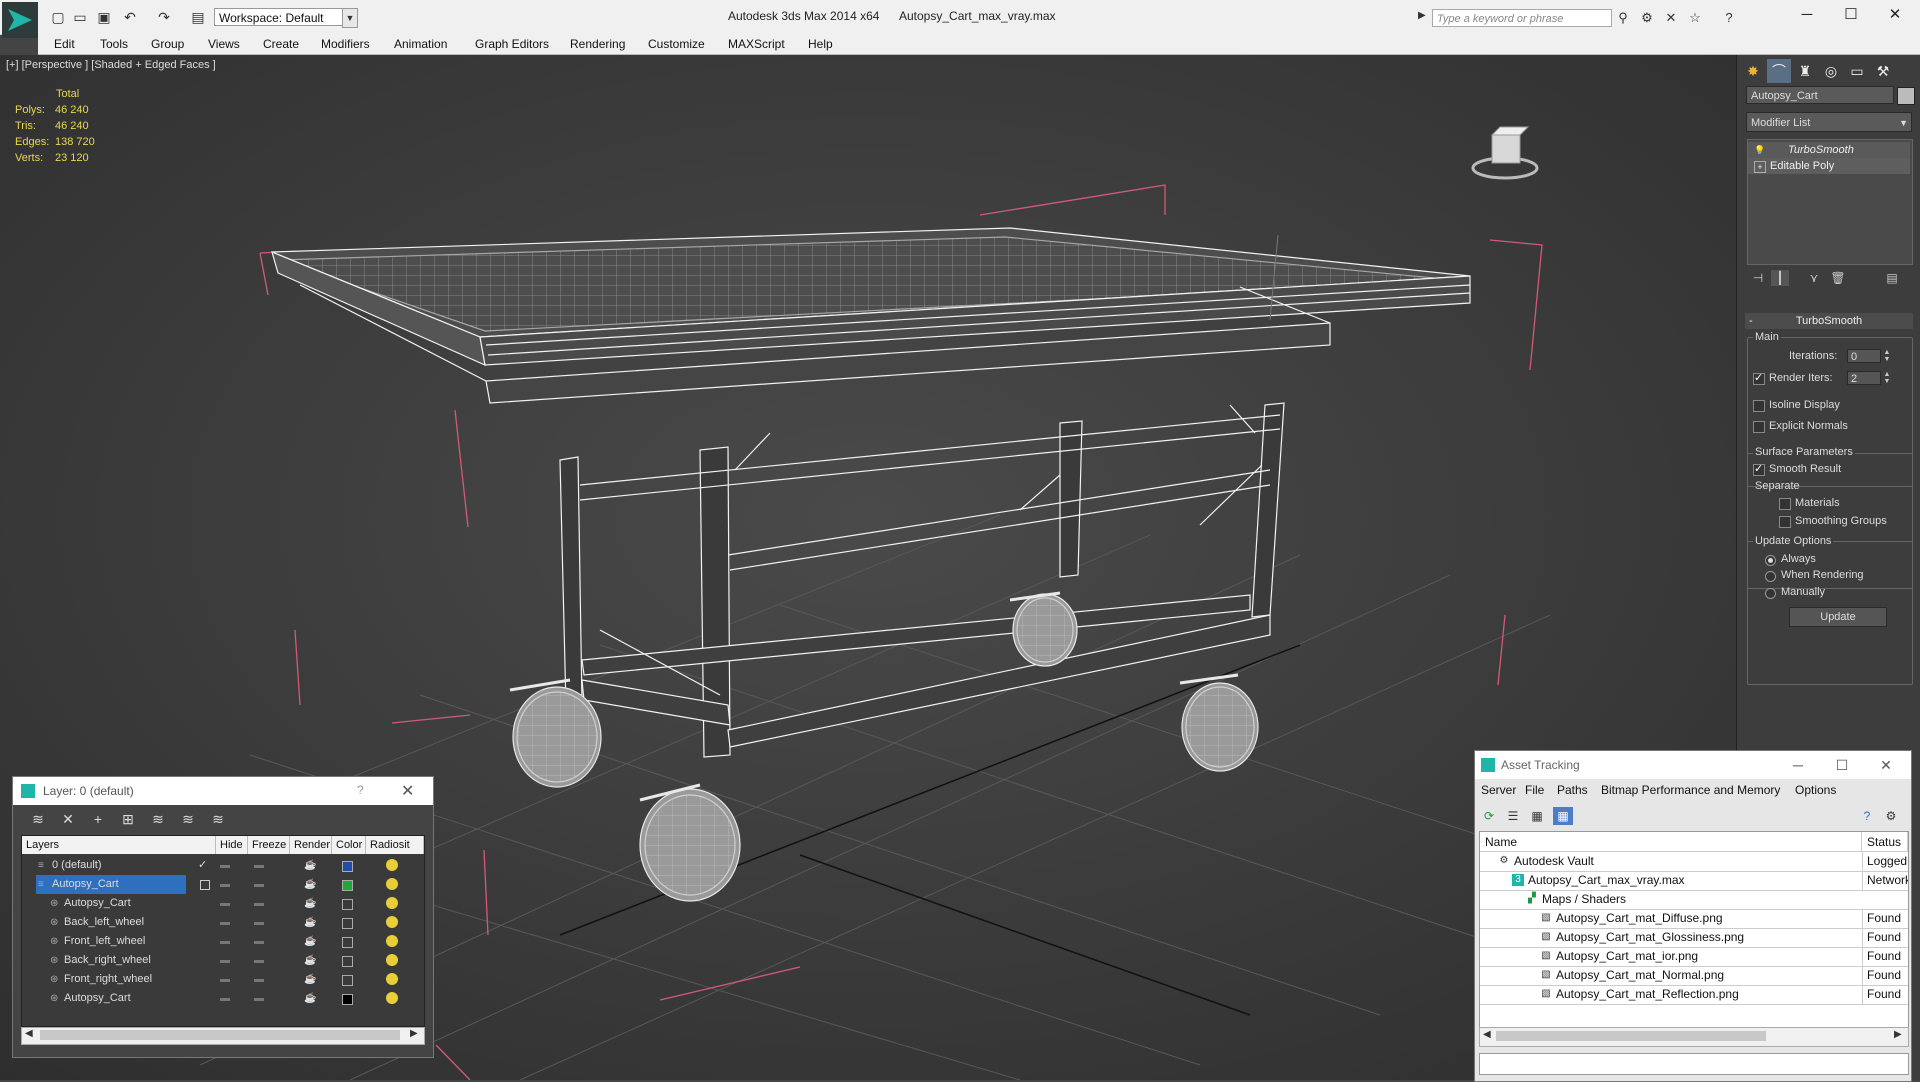 This screenshot has height=1082, width=1920. I want to click on render-iters-spinner: 2, so click(1864, 378).